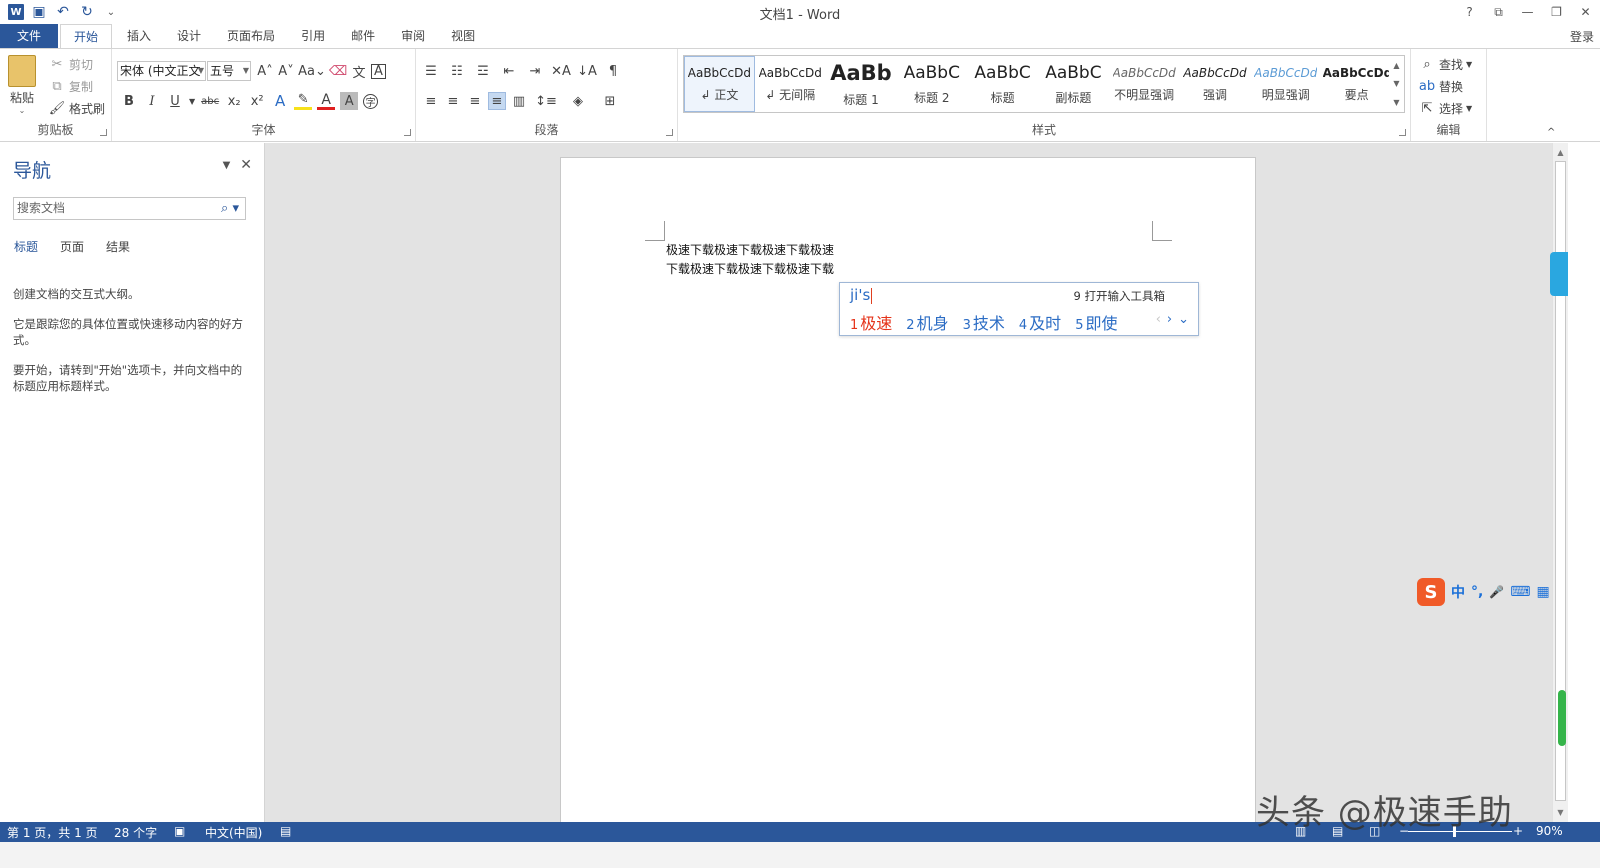  Describe the element at coordinates (192, 101) in the screenshot. I see `underline-dropdown-icon: ▼` at that location.